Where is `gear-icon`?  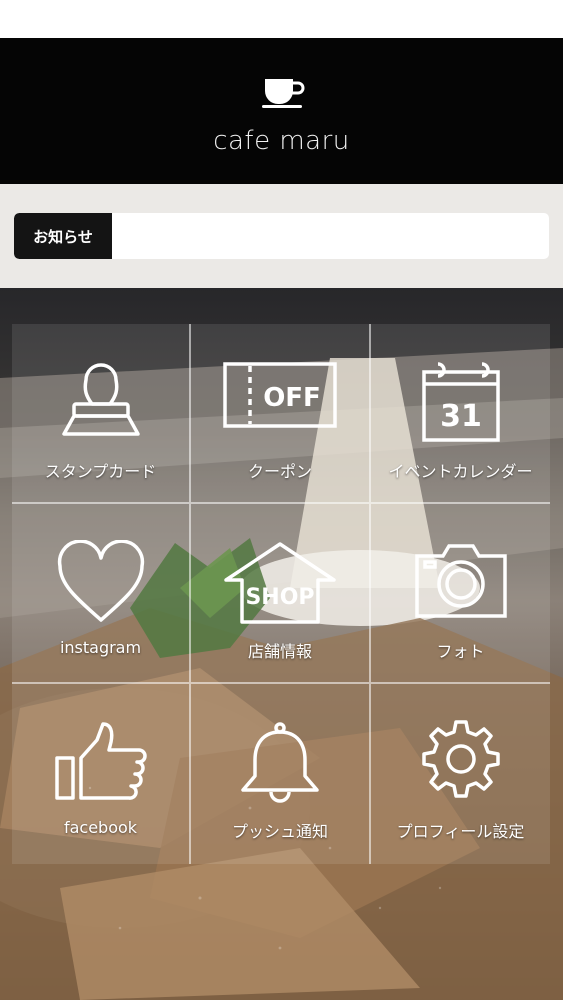
gear-icon is located at coordinates (460, 759).